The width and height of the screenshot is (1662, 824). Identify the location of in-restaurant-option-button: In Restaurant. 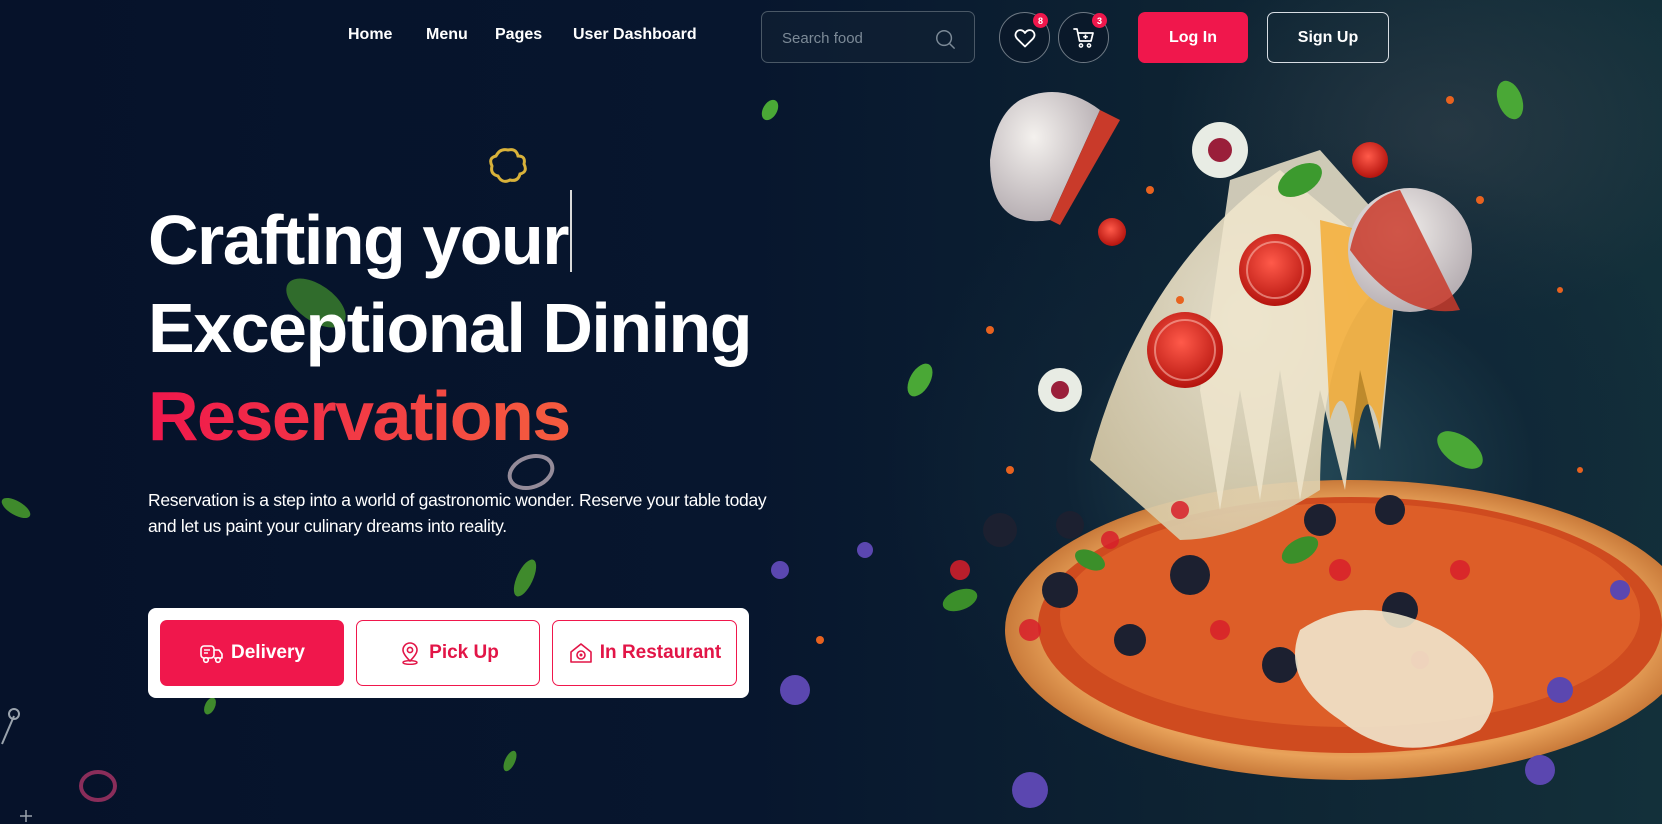
(644, 653).